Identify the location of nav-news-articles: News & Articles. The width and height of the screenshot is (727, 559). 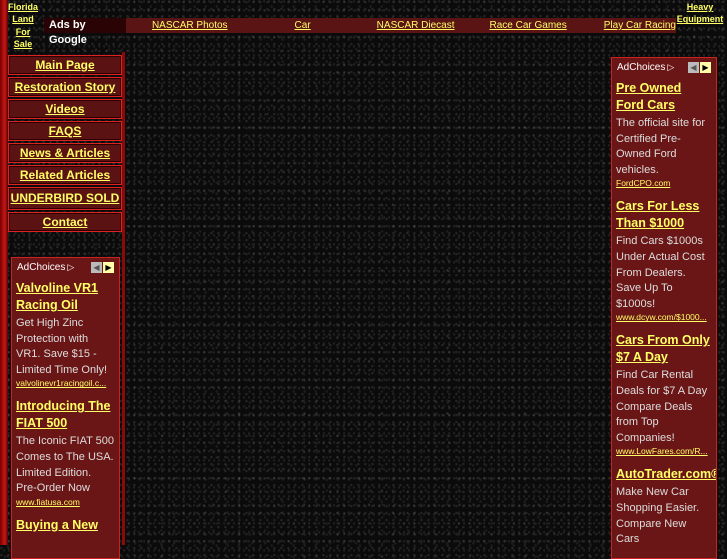
(65, 153).